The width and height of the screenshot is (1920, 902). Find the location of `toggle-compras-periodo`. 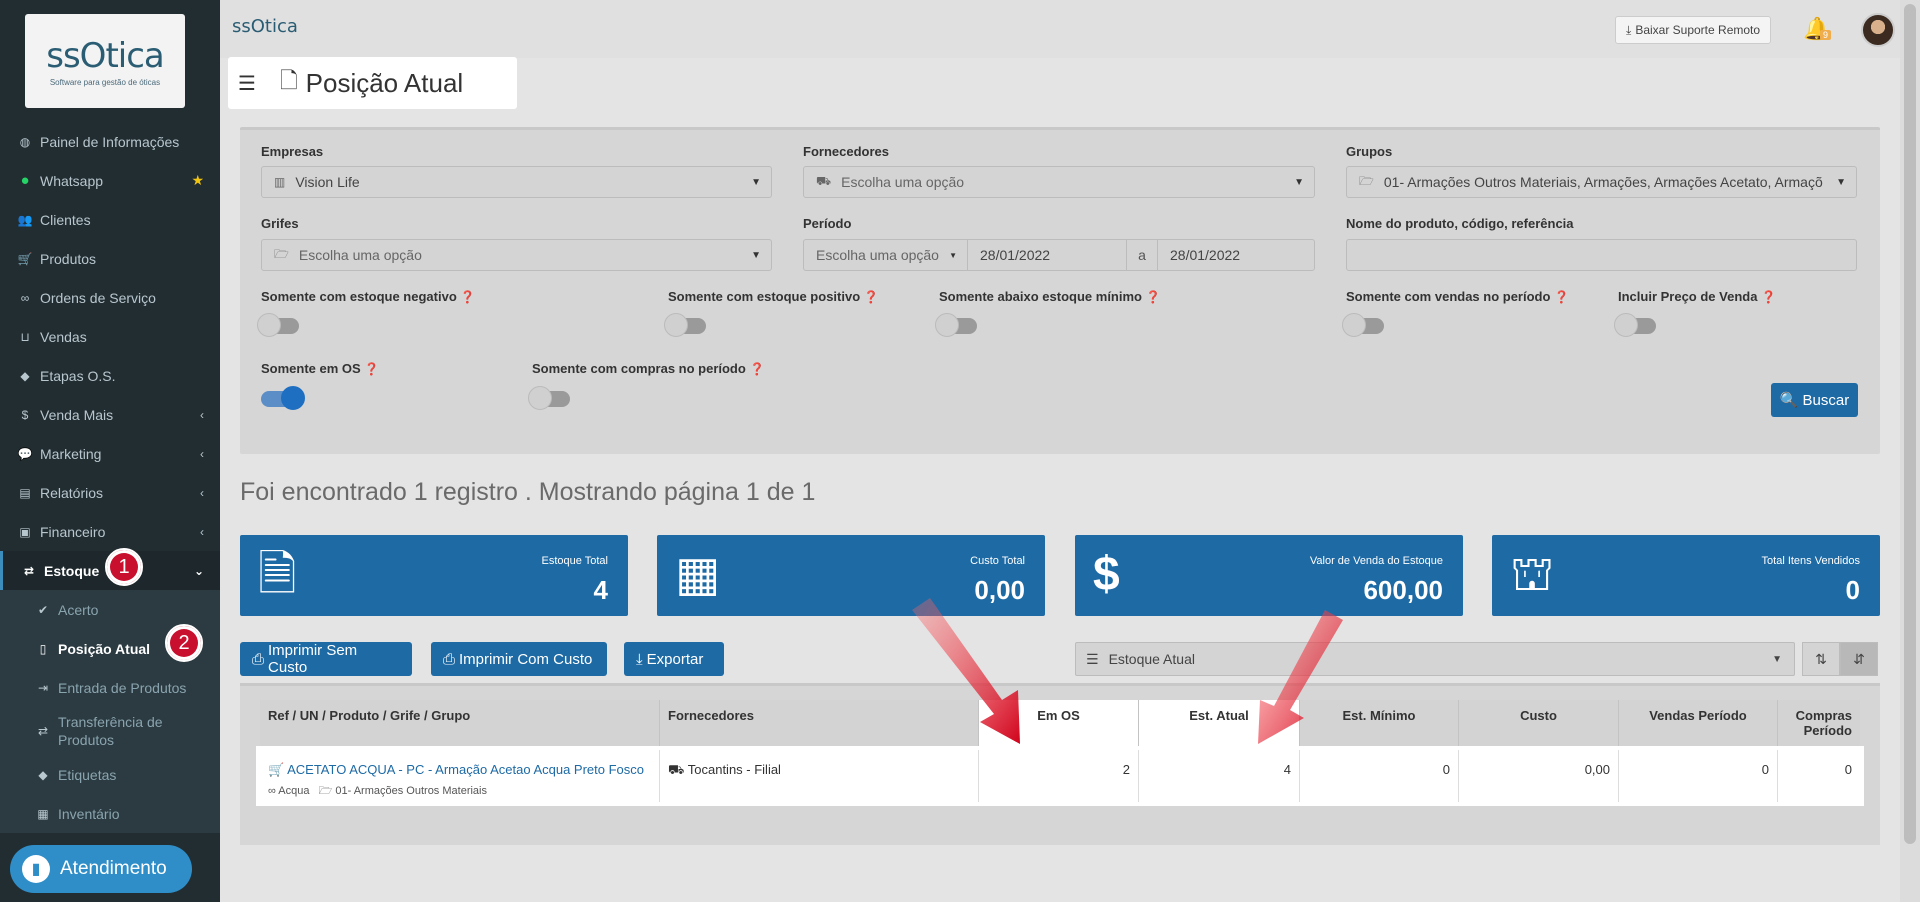

toggle-compras-periodo is located at coordinates (549, 398).